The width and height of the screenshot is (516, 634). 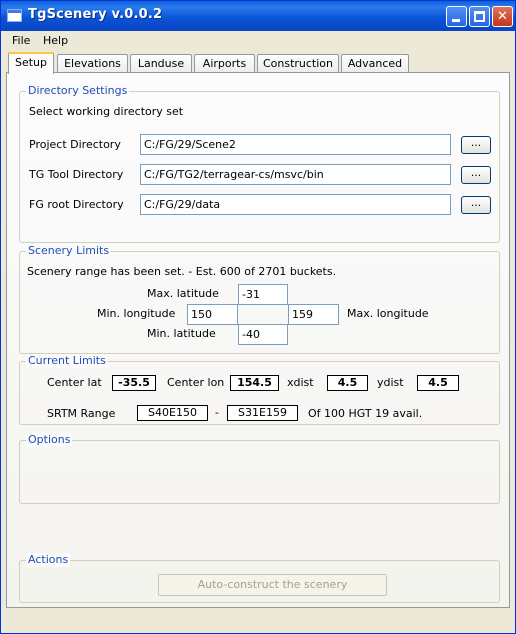 I want to click on tgtool-directory-field: C:/FG/TG2/terragear-cs/msvc/bin, so click(x=295, y=174).